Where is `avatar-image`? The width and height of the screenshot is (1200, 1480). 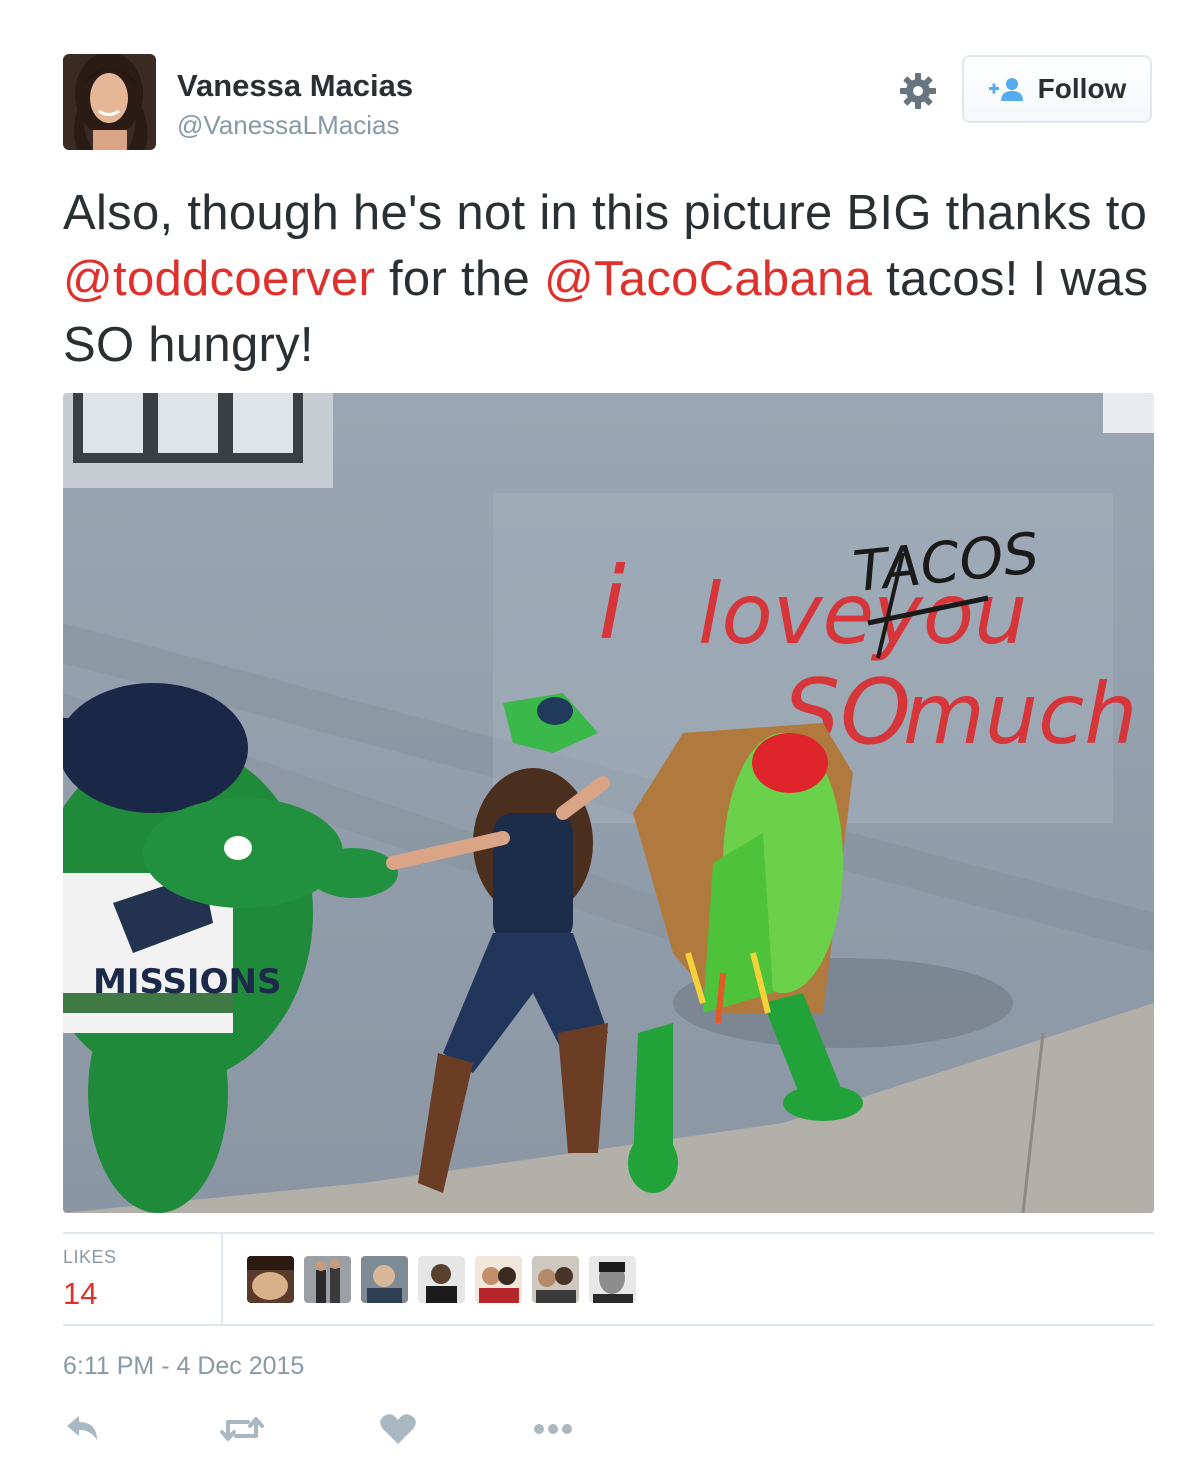
avatar-image is located at coordinates (109, 102).